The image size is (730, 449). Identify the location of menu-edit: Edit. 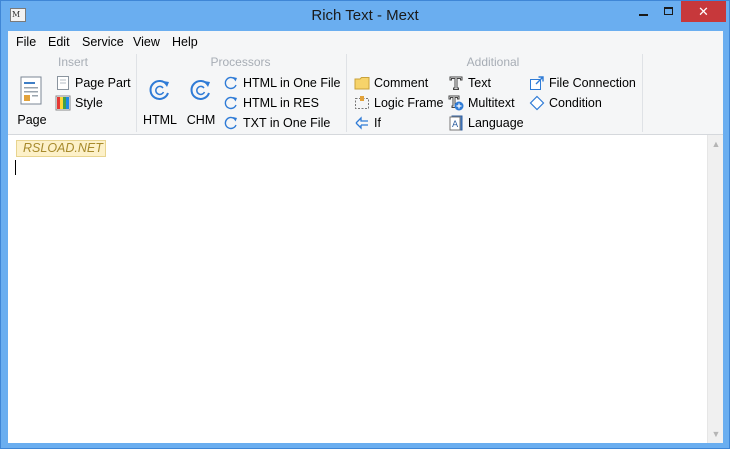
(59, 42).